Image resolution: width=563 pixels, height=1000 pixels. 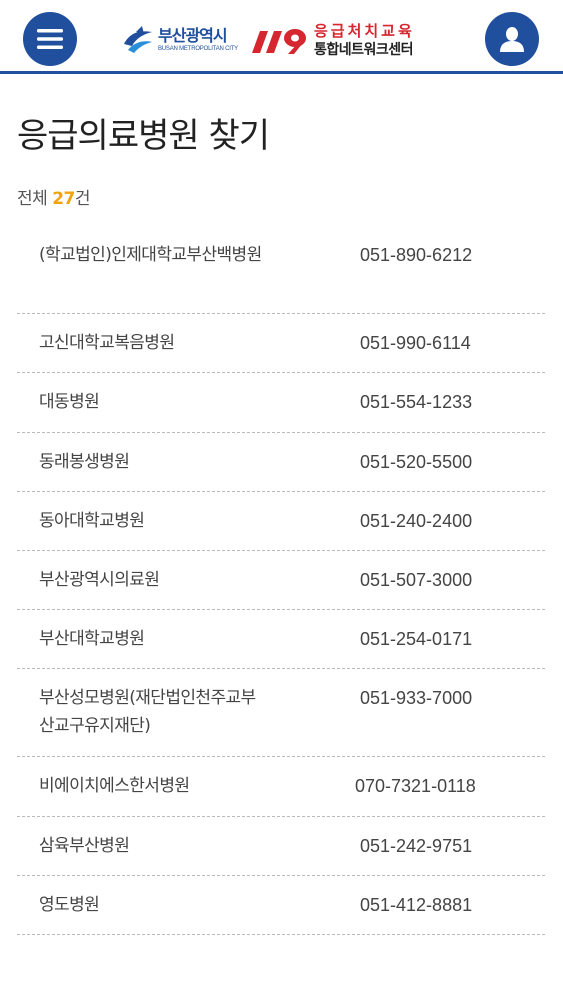 I want to click on hospital-phone: 051-554-1233, so click(x=416, y=402).